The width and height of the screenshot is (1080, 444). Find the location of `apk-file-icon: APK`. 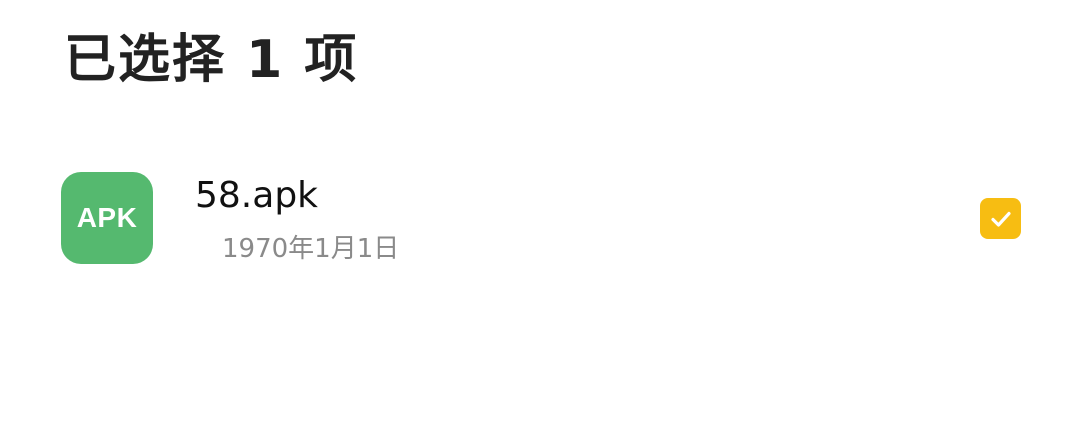

apk-file-icon: APK is located at coordinates (107, 218).